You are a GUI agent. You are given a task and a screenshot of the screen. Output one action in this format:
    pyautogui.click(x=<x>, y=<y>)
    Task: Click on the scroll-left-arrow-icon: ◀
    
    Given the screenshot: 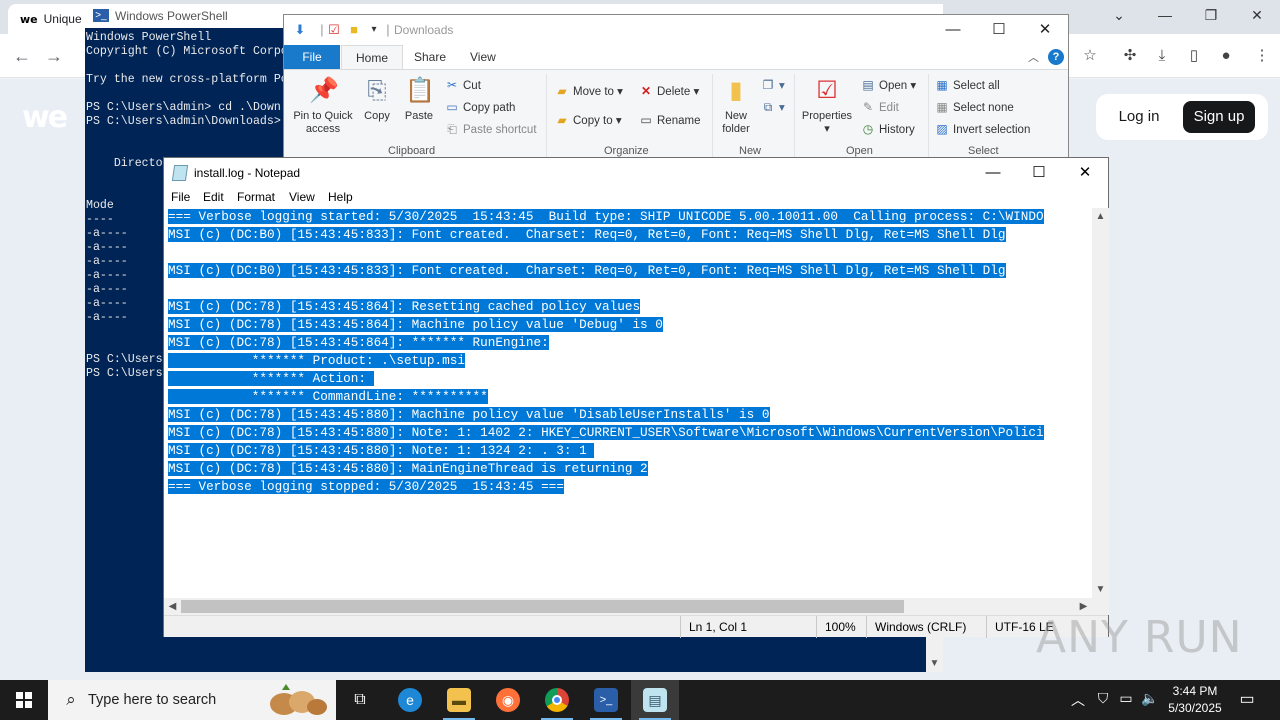 What is the action you would take?
    pyautogui.click(x=172, y=606)
    